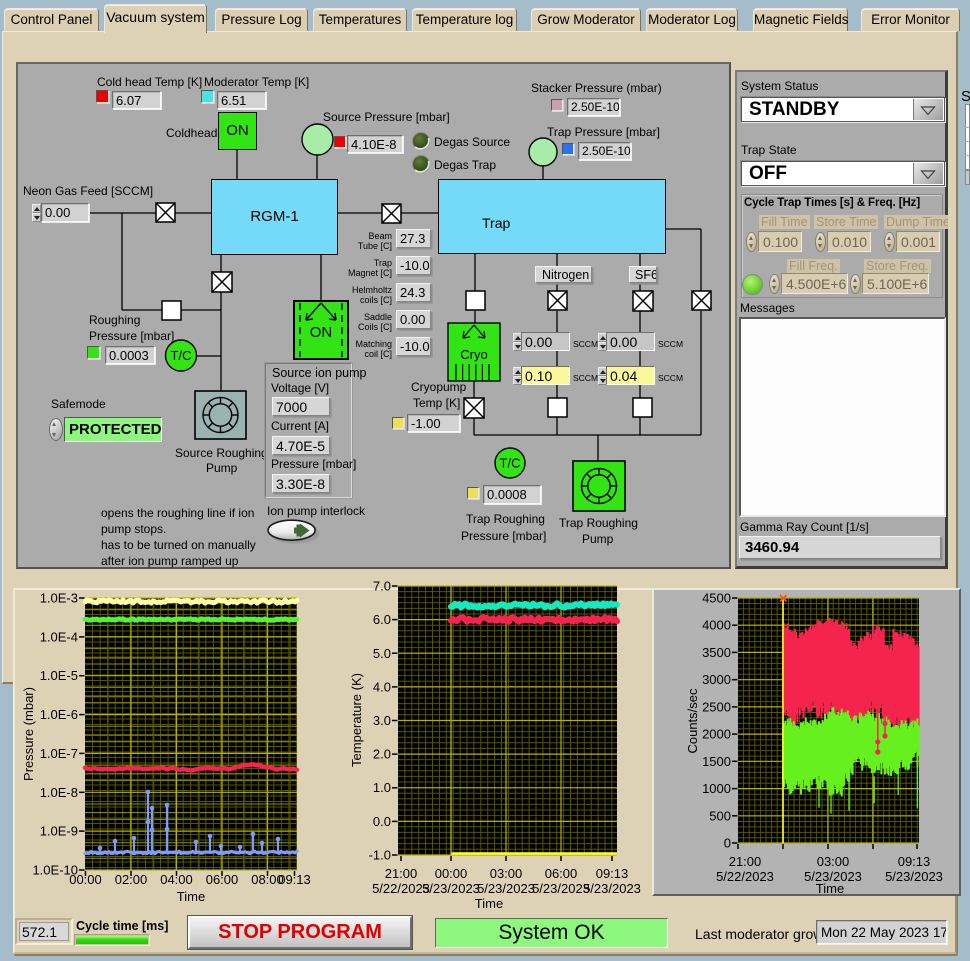  What do you see at coordinates (59, 753) in the screenshot?
I see `svg-text: 1.0E-7` at bounding box center [59, 753].